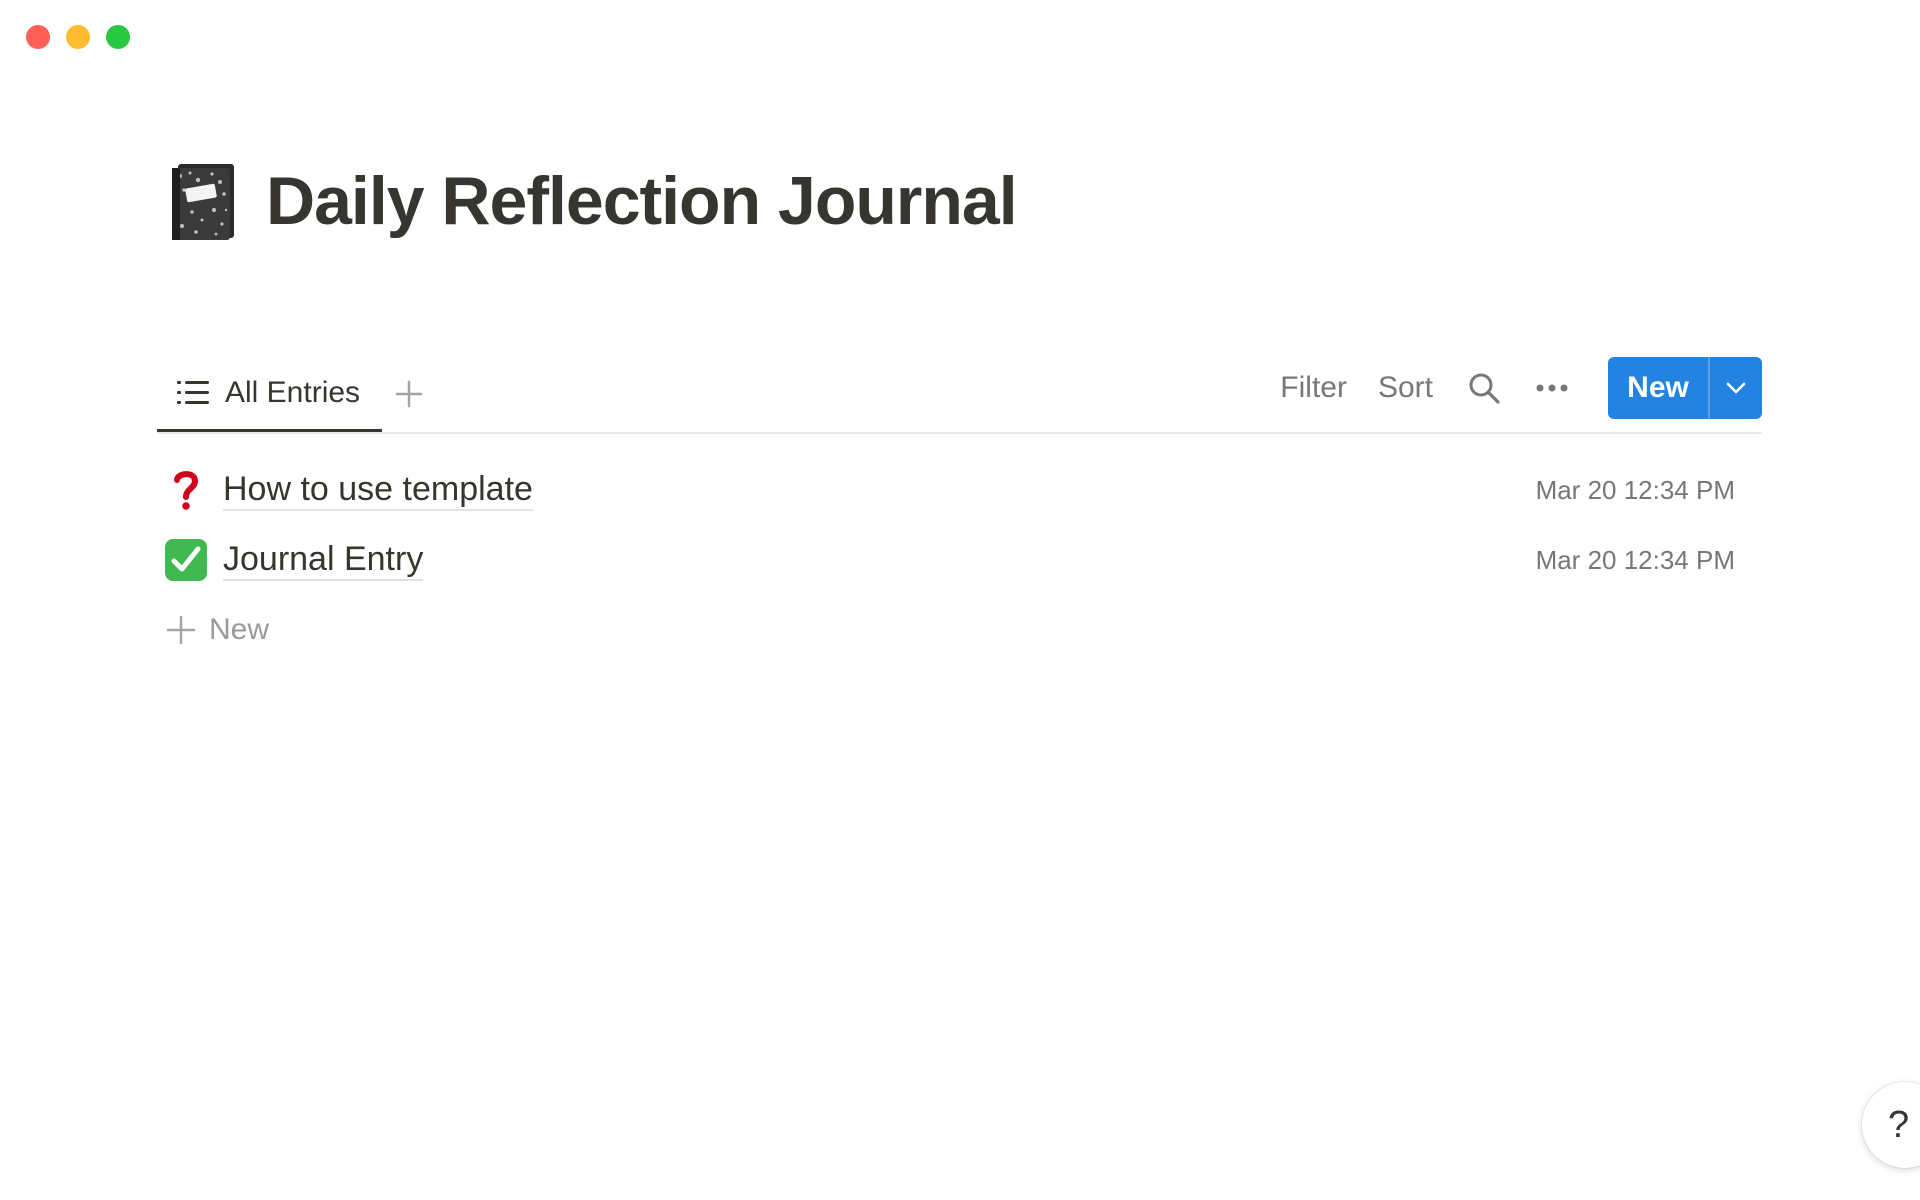 The height and width of the screenshot is (1200, 1920). Describe the element at coordinates (118, 37) in the screenshot. I see `zoom-window-button` at that location.